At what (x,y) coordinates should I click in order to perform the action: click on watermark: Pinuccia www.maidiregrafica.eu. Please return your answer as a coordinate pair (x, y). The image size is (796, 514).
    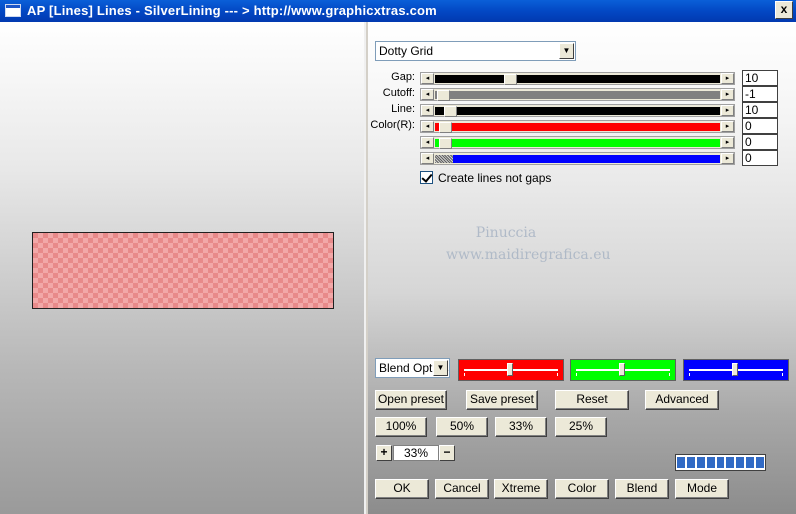
    Looking at the image, I should click on (528, 244).